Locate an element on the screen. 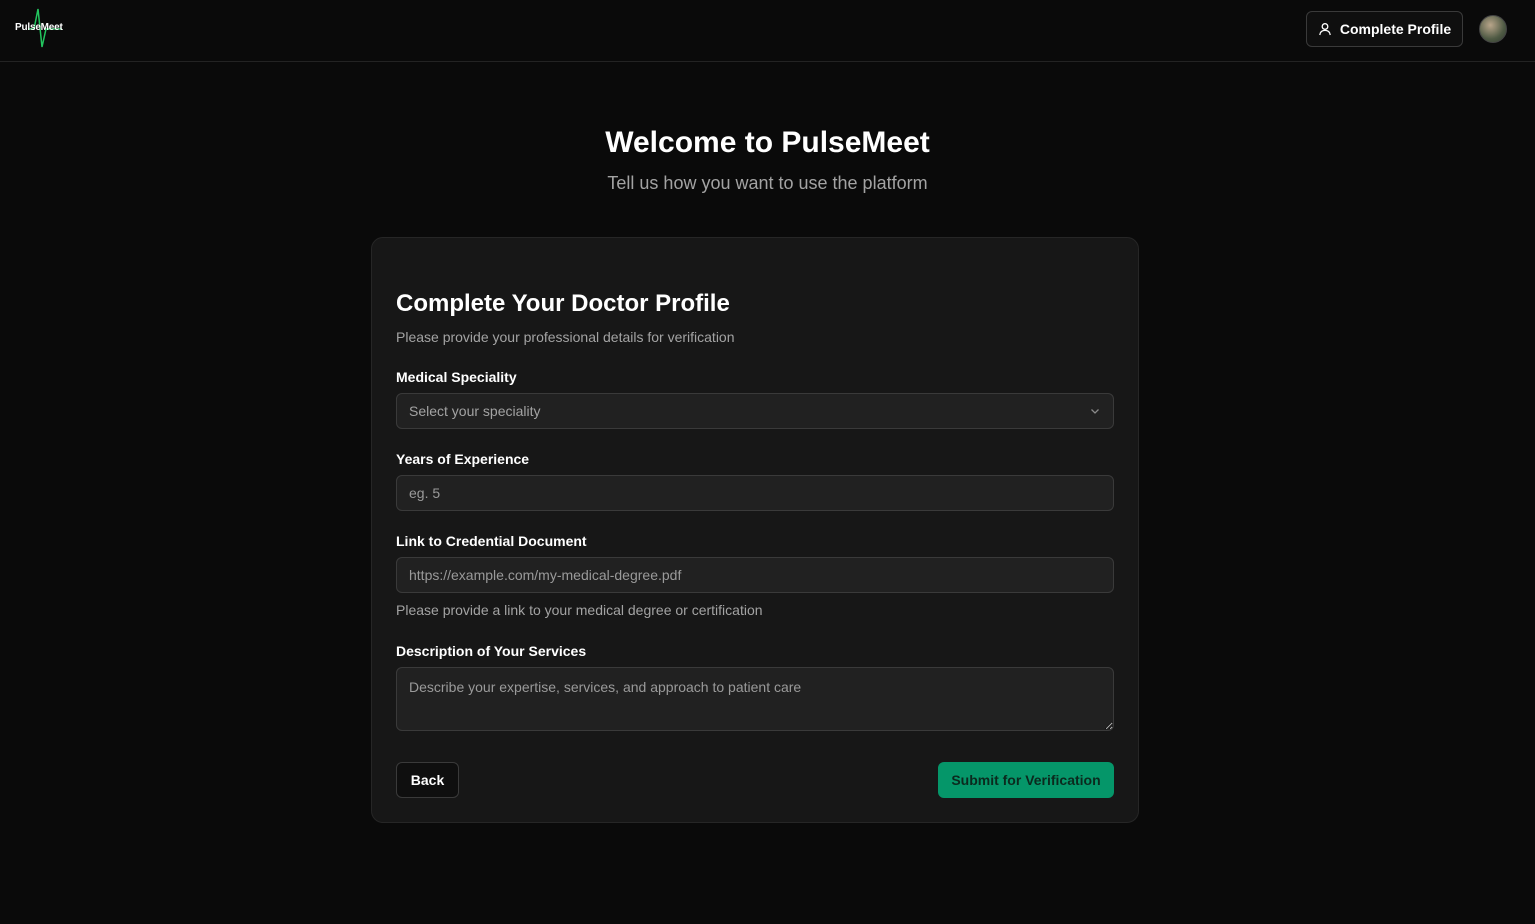 The height and width of the screenshot is (924, 1535). page-subtitle: Tell us how you want to use the platform is located at coordinates (767, 183).